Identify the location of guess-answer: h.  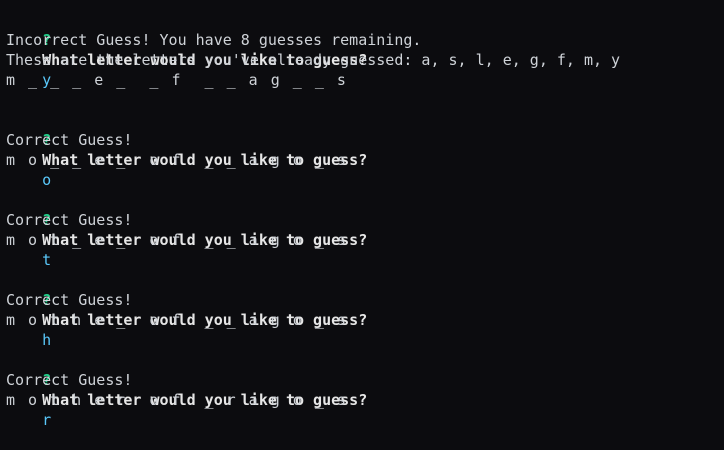
(47, 340).